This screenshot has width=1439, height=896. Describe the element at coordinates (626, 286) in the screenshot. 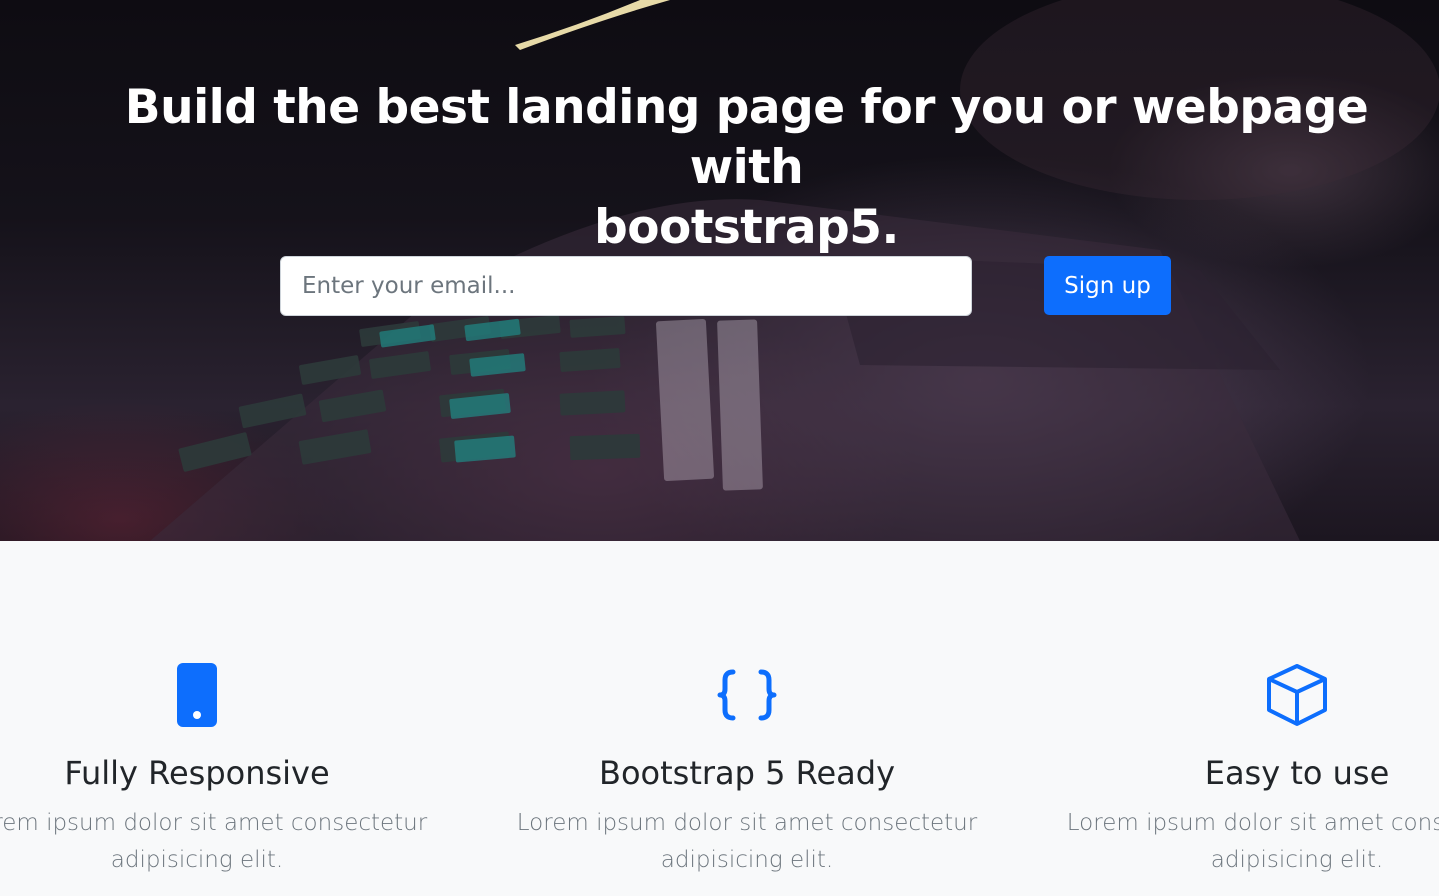

I see `email-input` at that location.